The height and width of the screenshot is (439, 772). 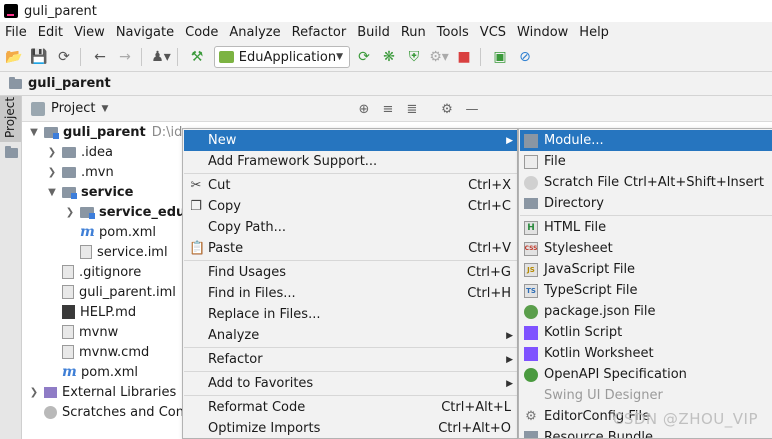 I want to click on tree-item-label: .mvn, so click(x=97, y=172).